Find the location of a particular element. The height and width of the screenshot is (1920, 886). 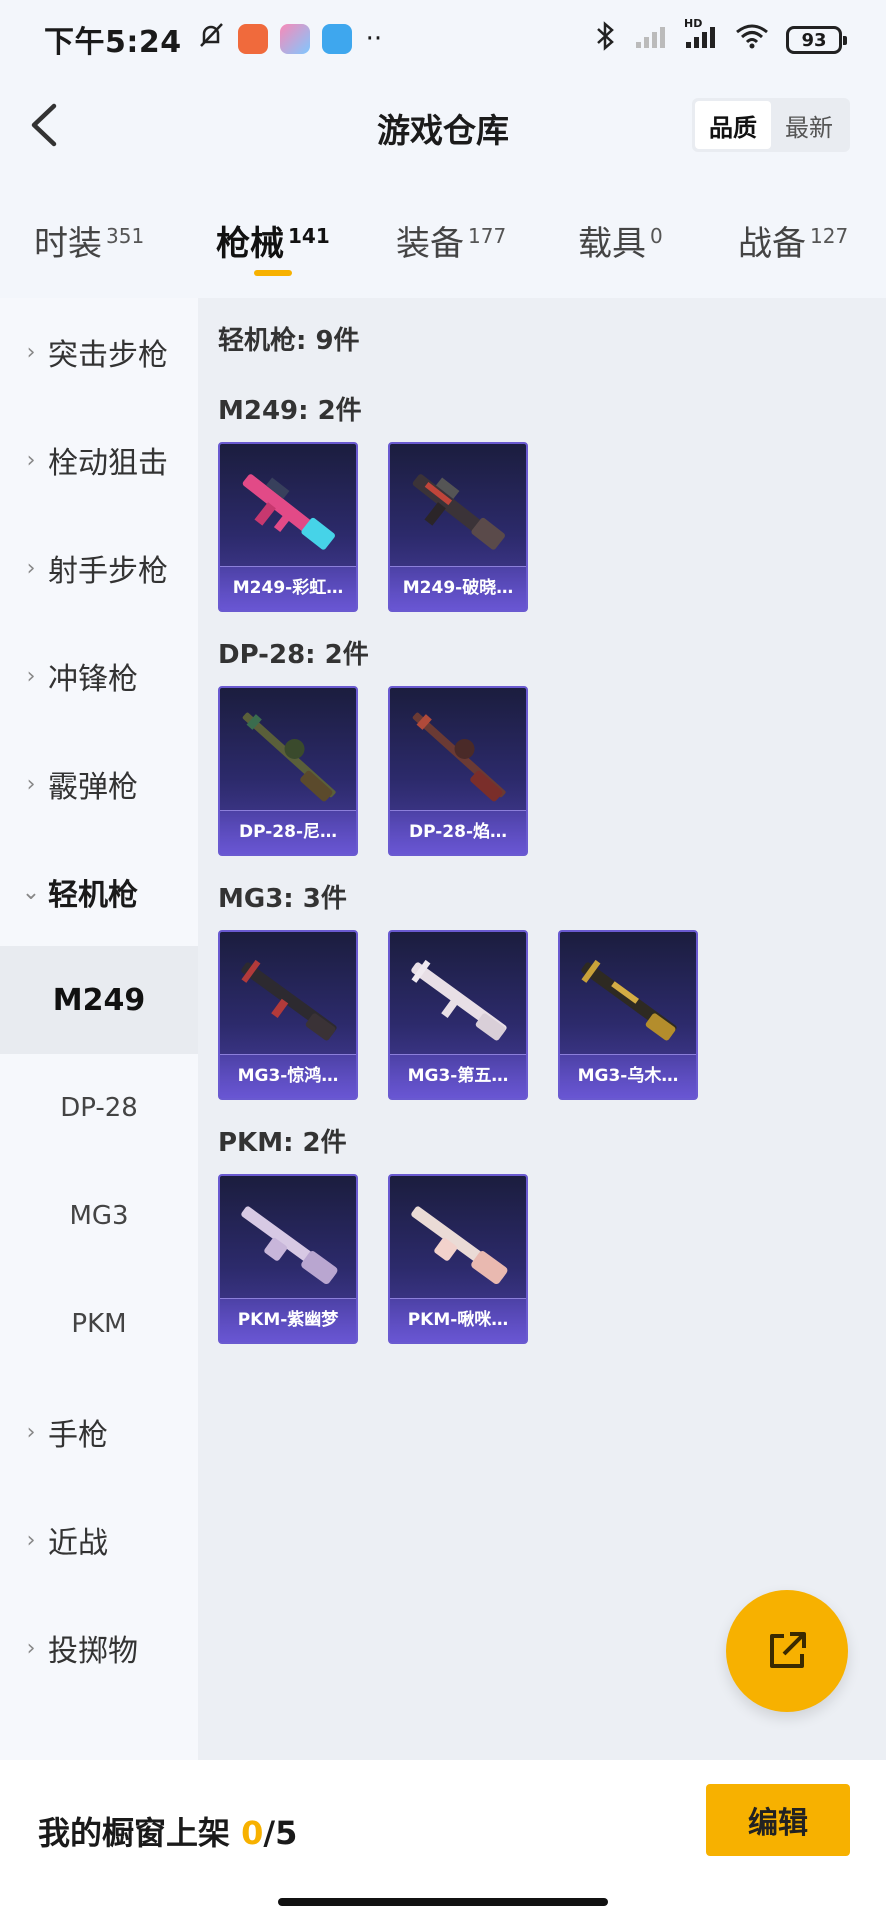

share-fab-button is located at coordinates (787, 1651).